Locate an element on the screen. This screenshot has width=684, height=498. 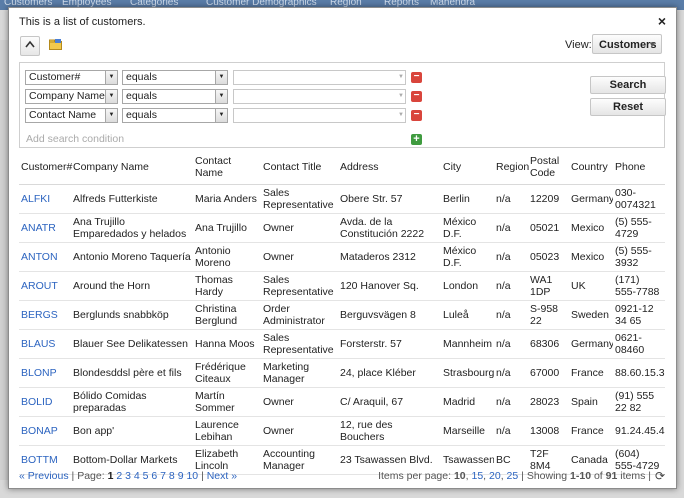
customer-id-link: ANATR is located at coordinates (38, 228).